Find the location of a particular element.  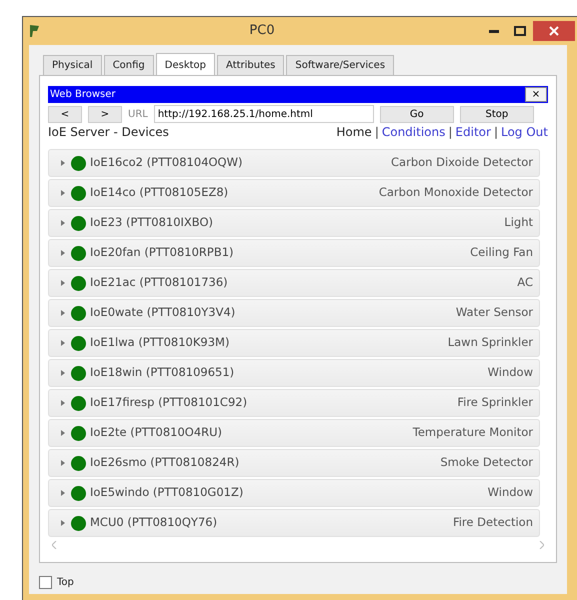

stop-button: Stop is located at coordinates (497, 114).